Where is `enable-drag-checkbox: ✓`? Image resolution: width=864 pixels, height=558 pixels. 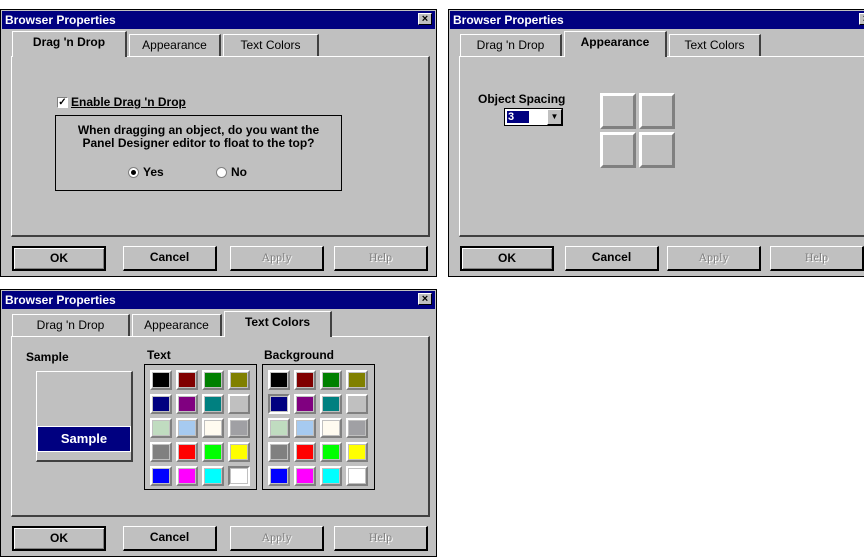
enable-drag-checkbox: ✓ is located at coordinates (62, 102).